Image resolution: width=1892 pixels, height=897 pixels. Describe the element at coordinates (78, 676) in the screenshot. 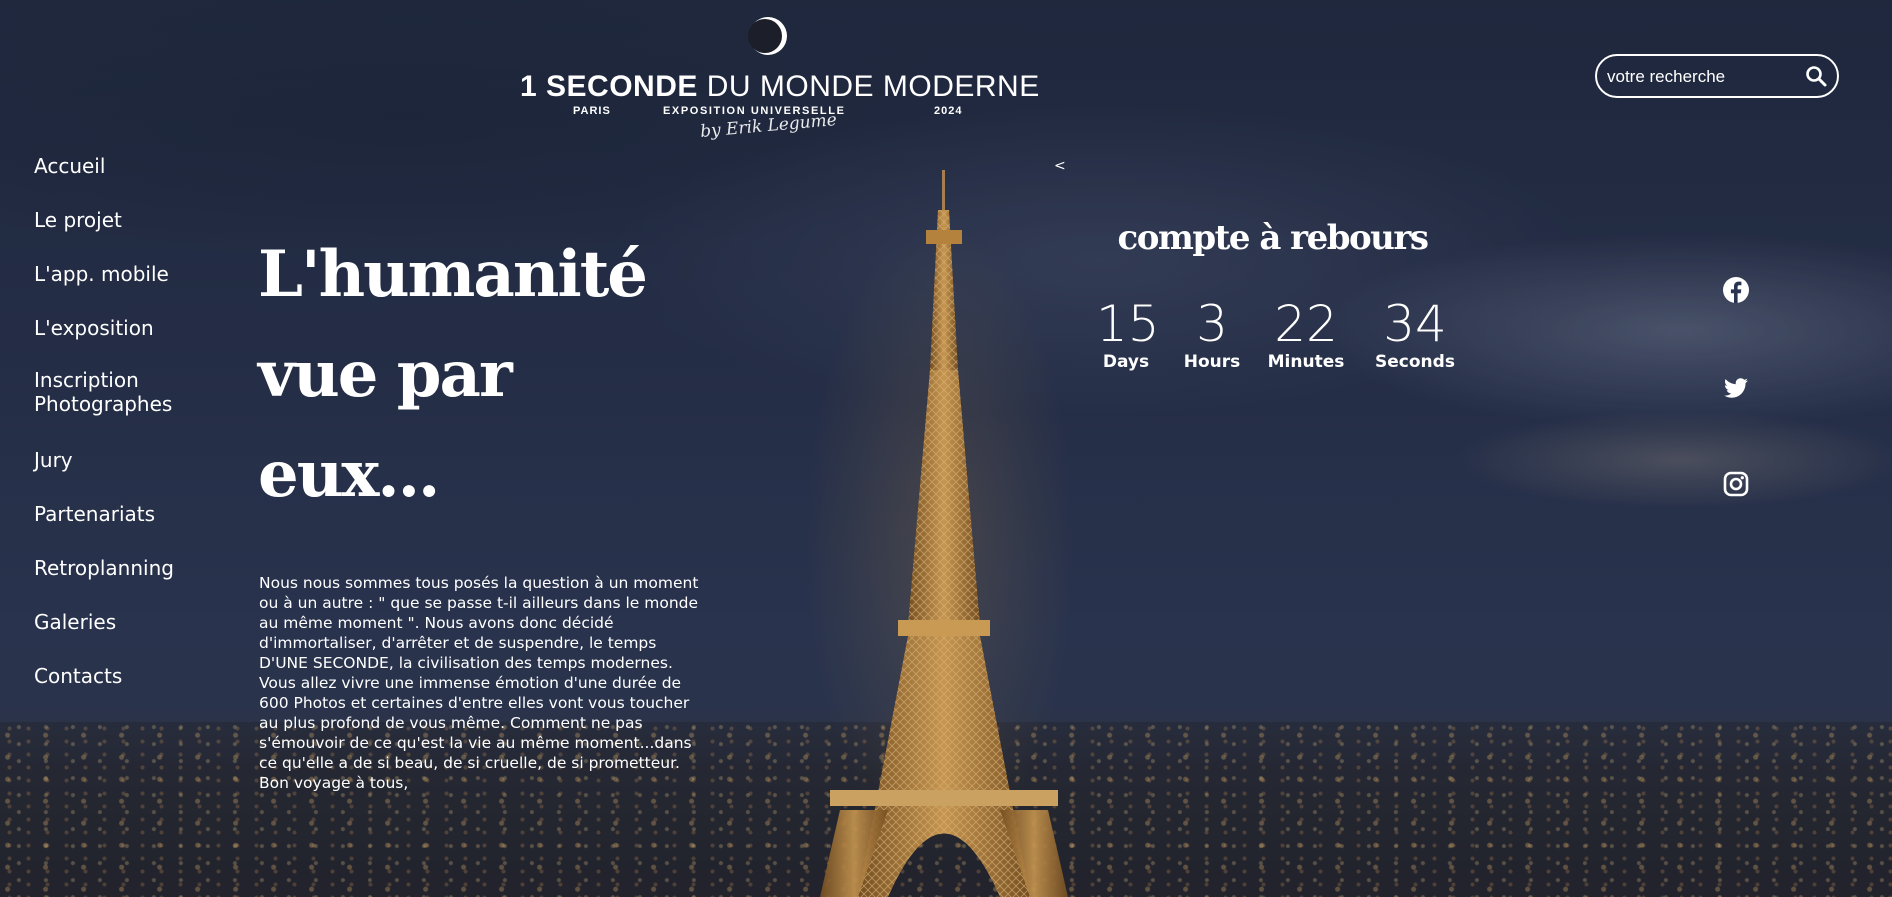

I see `nav-item-contacts: Contacts` at that location.